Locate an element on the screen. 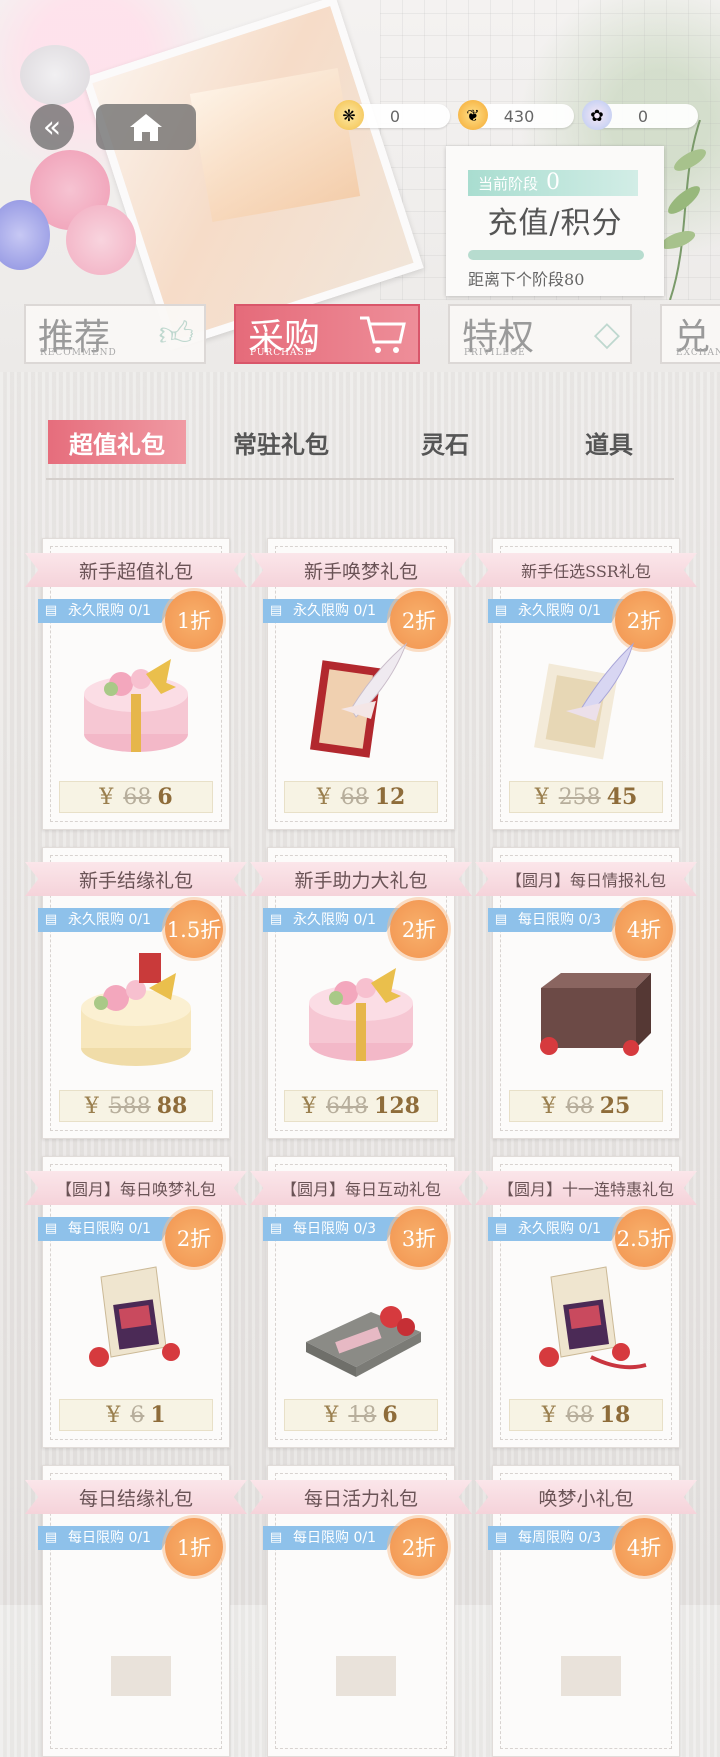  gift-title: 【圆月】每日互动礼包 is located at coordinates (361, 1188).